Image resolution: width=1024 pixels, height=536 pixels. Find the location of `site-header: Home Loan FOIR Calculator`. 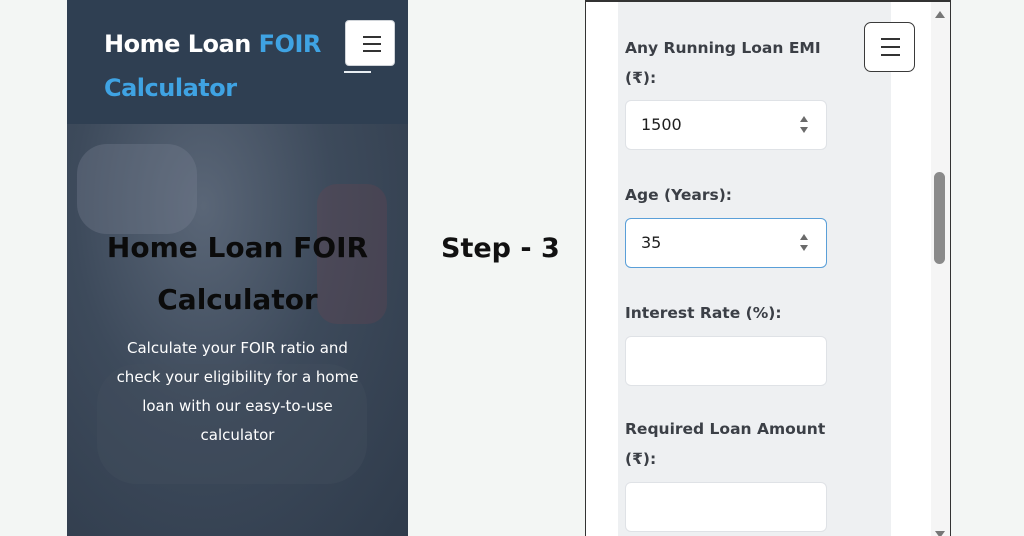

site-header: Home Loan FOIR Calculator is located at coordinates (237, 62).